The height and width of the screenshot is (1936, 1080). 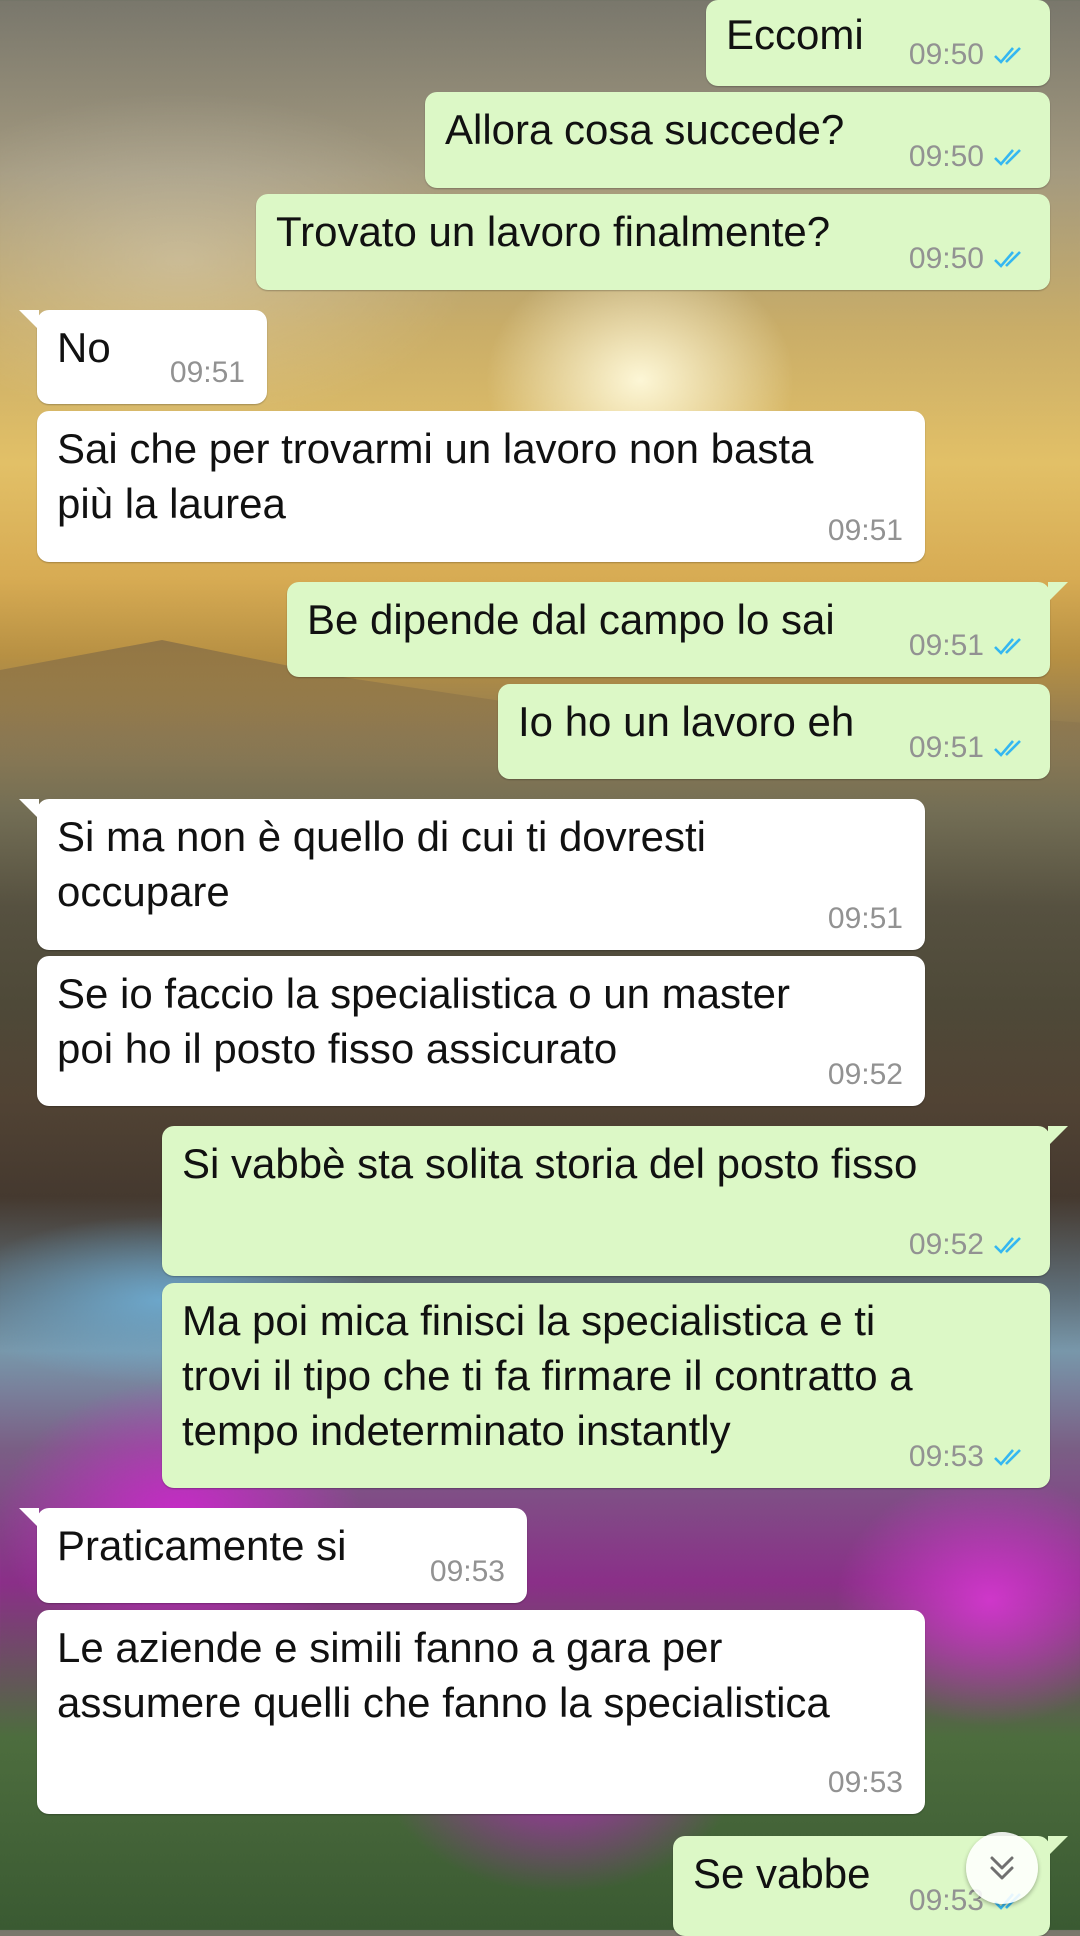 I want to click on message-text-line: Si ma non è quello di cui ti dovresti, so click(x=382, y=836).